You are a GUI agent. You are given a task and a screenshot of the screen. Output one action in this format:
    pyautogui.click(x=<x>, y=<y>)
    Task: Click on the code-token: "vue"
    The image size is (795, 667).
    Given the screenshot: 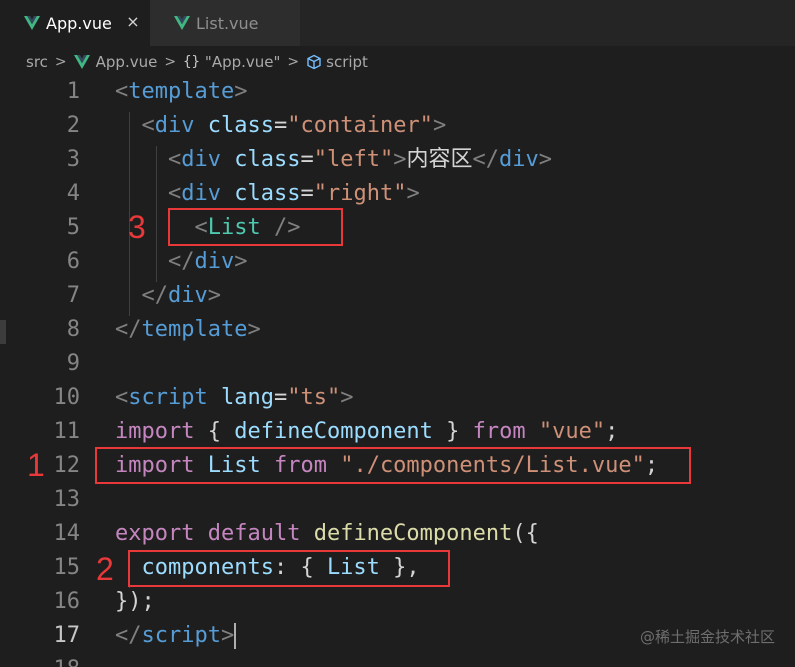 What is the action you would take?
    pyautogui.click(x=572, y=431)
    